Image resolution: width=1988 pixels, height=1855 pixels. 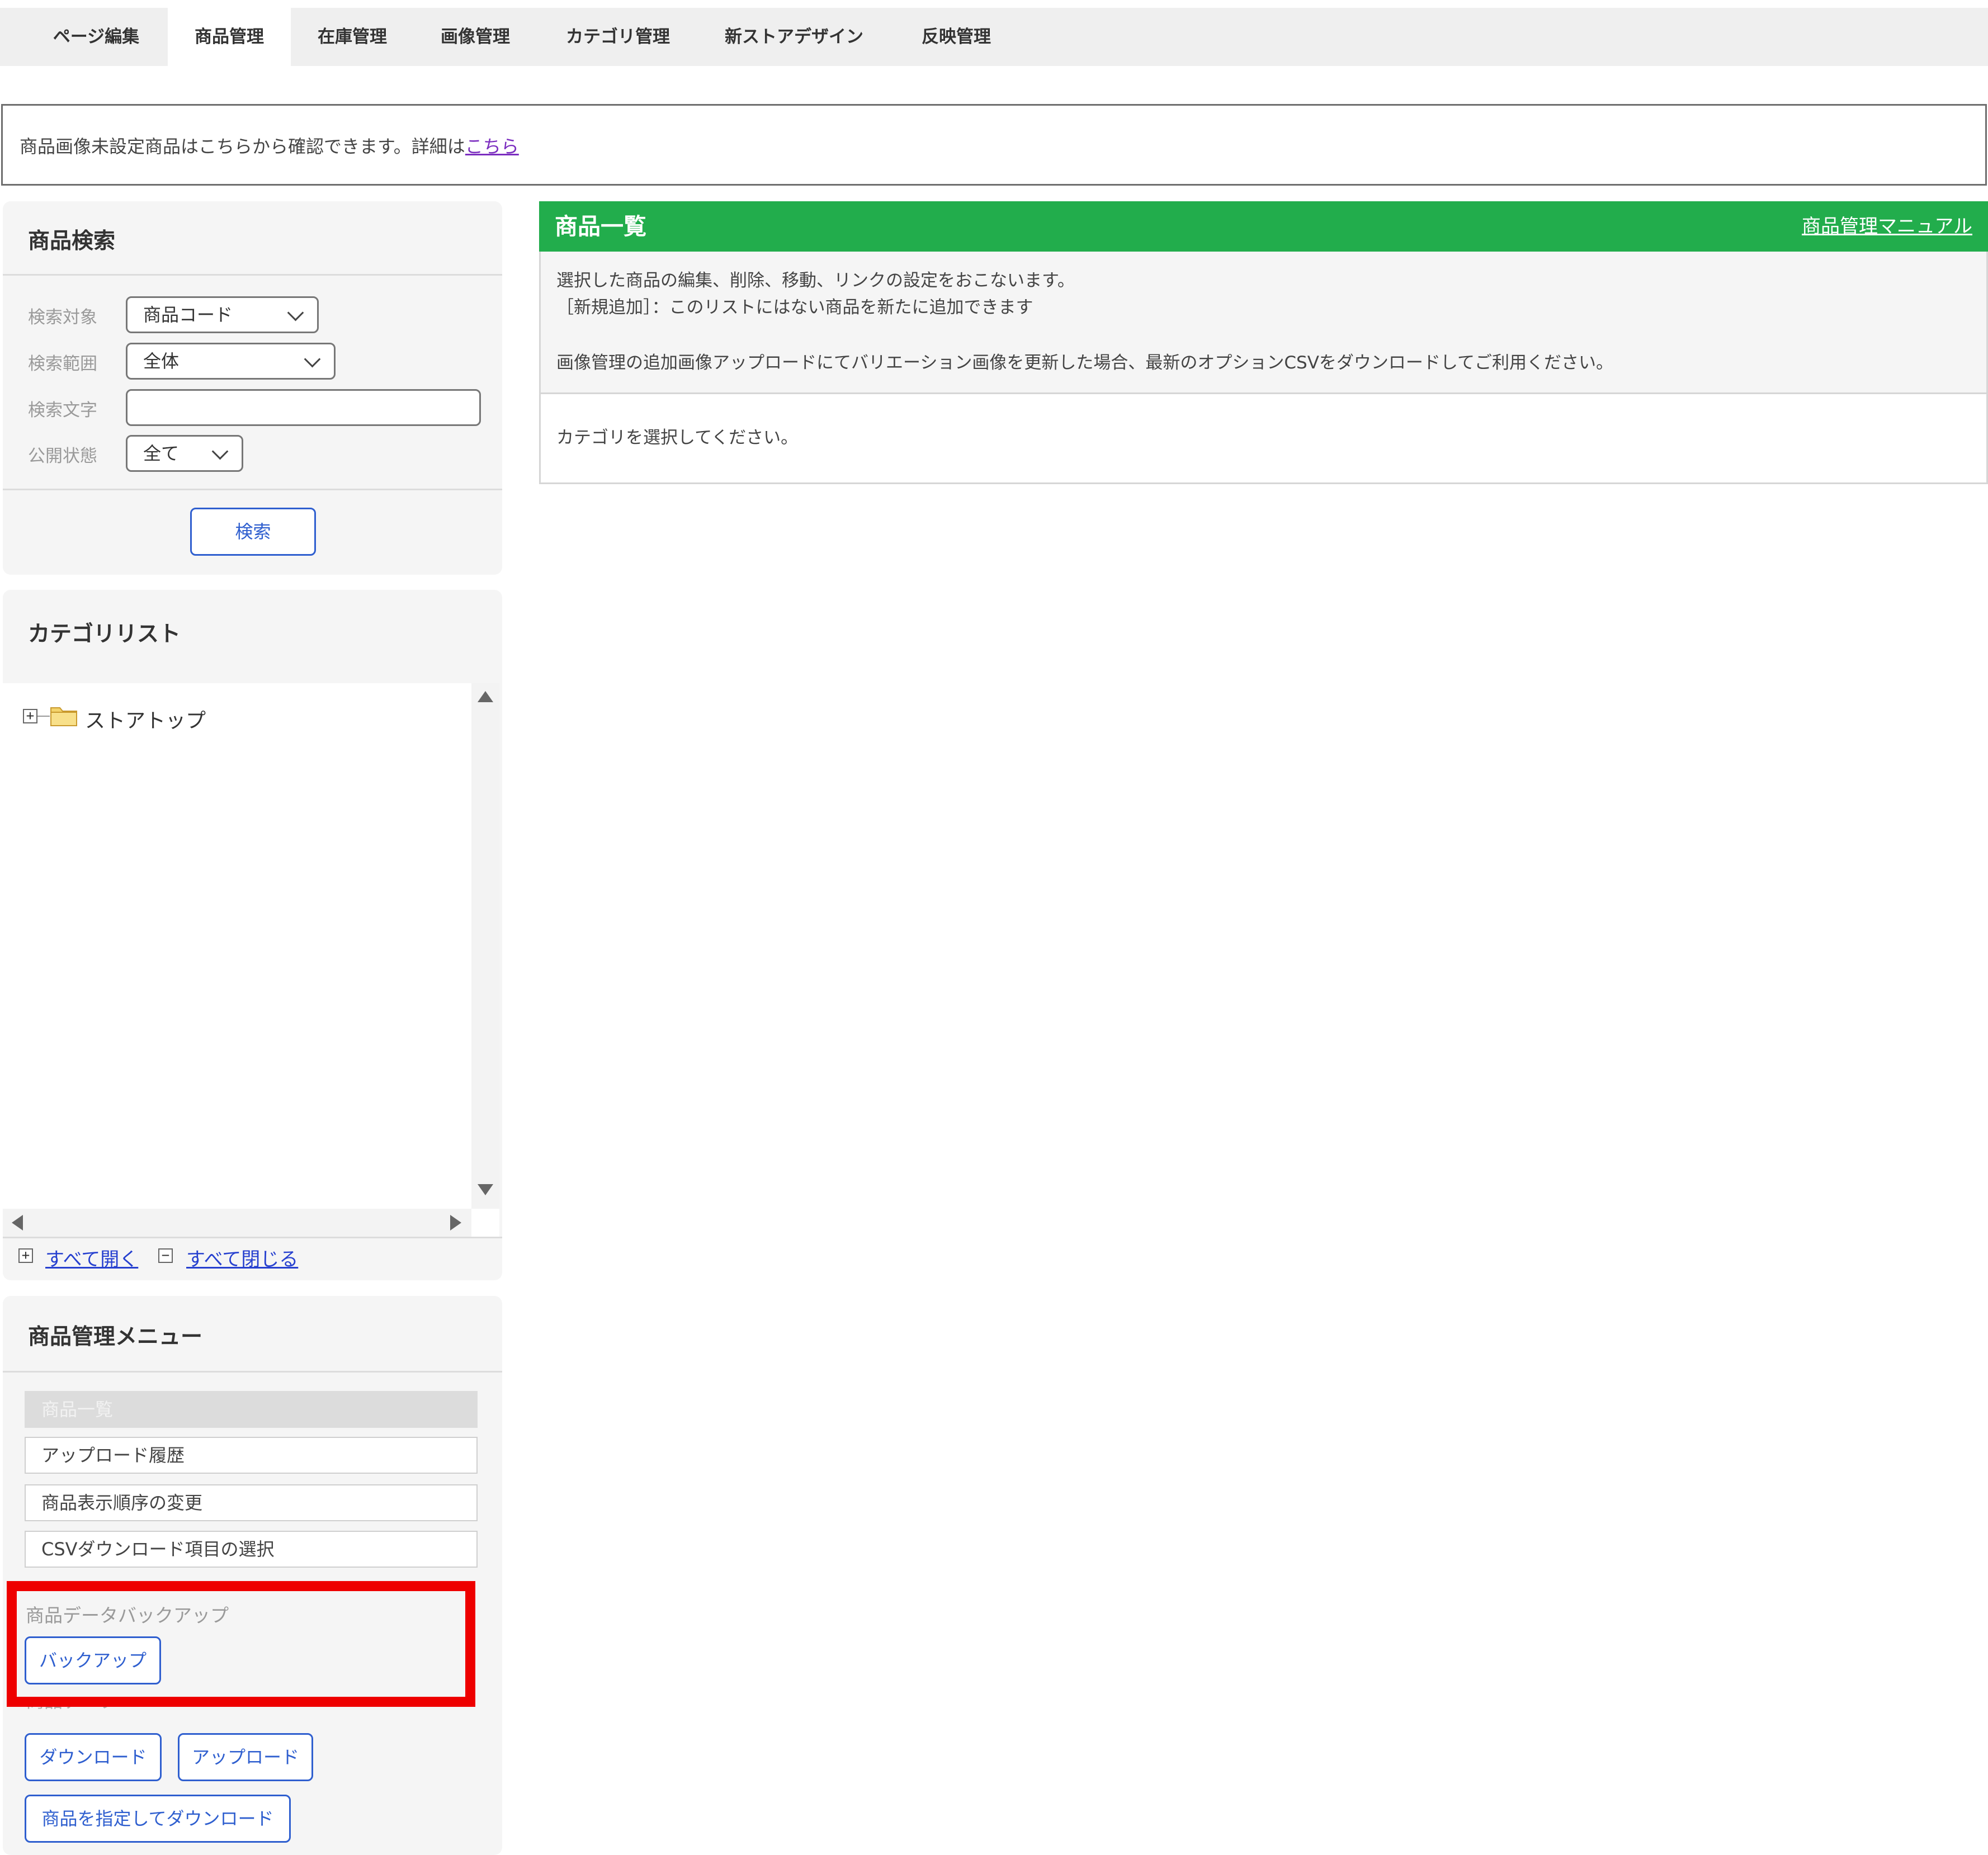 I want to click on tree-connector, so click(x=43, y=716).